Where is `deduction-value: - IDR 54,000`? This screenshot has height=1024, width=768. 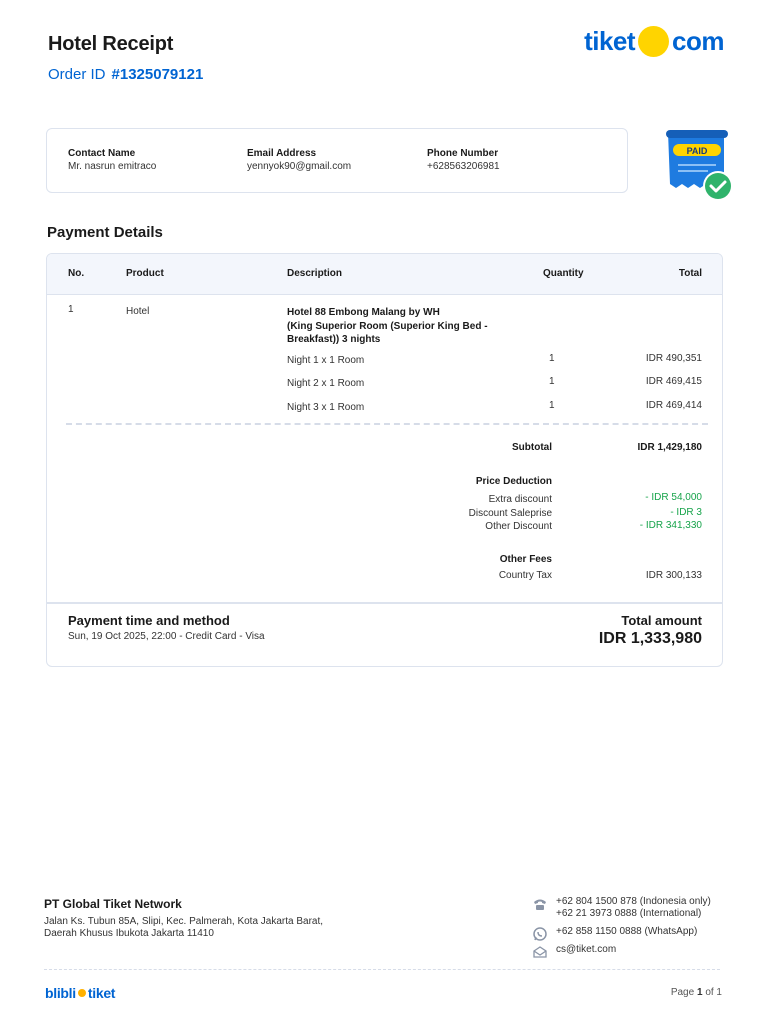
deduction-value: - IDR 54,000 is located at coordinates (673, 497).